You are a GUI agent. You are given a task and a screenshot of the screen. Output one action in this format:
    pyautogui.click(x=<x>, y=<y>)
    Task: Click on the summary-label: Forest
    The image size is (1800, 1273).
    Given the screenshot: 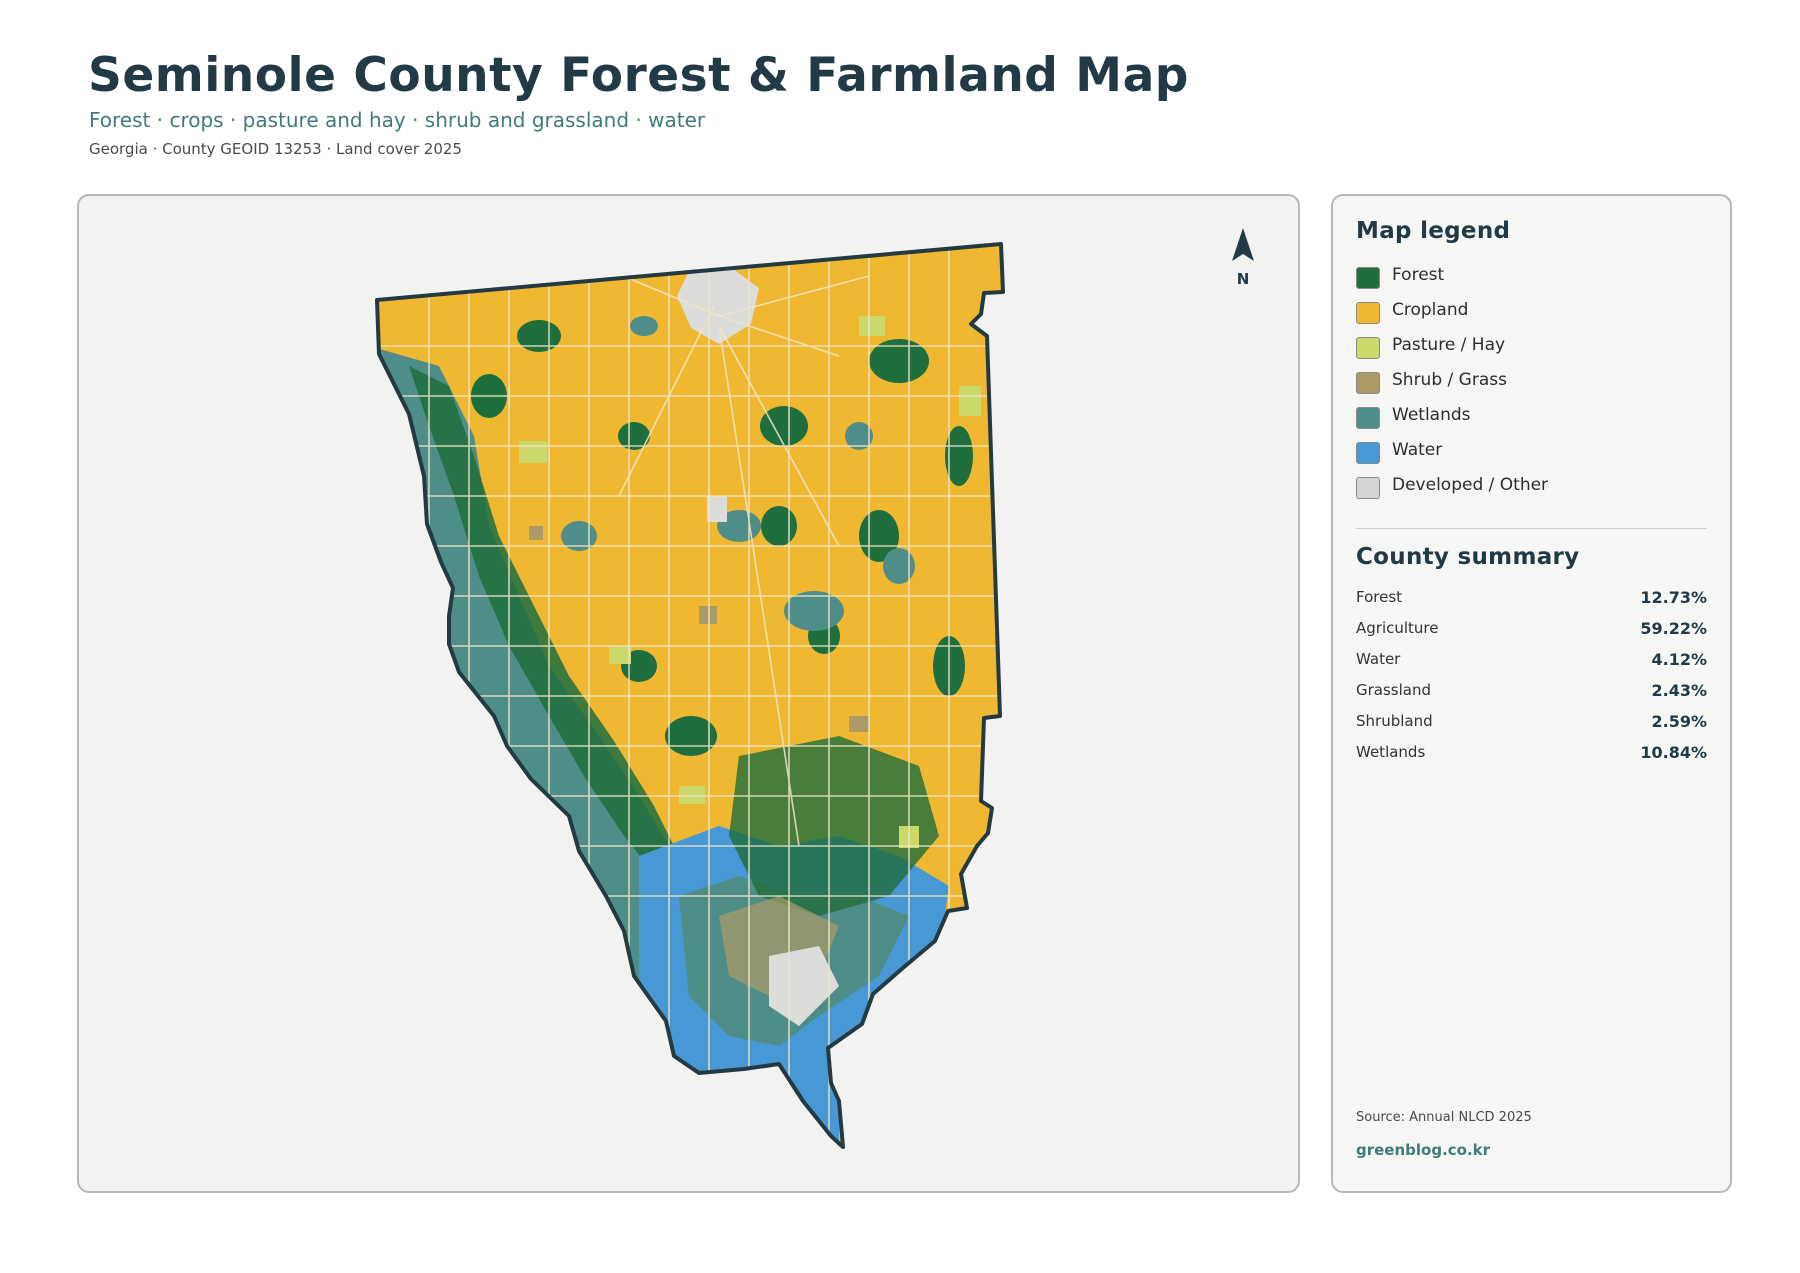 What is the action you would take?
    pyautogui.click(x=1379, y=597)
    